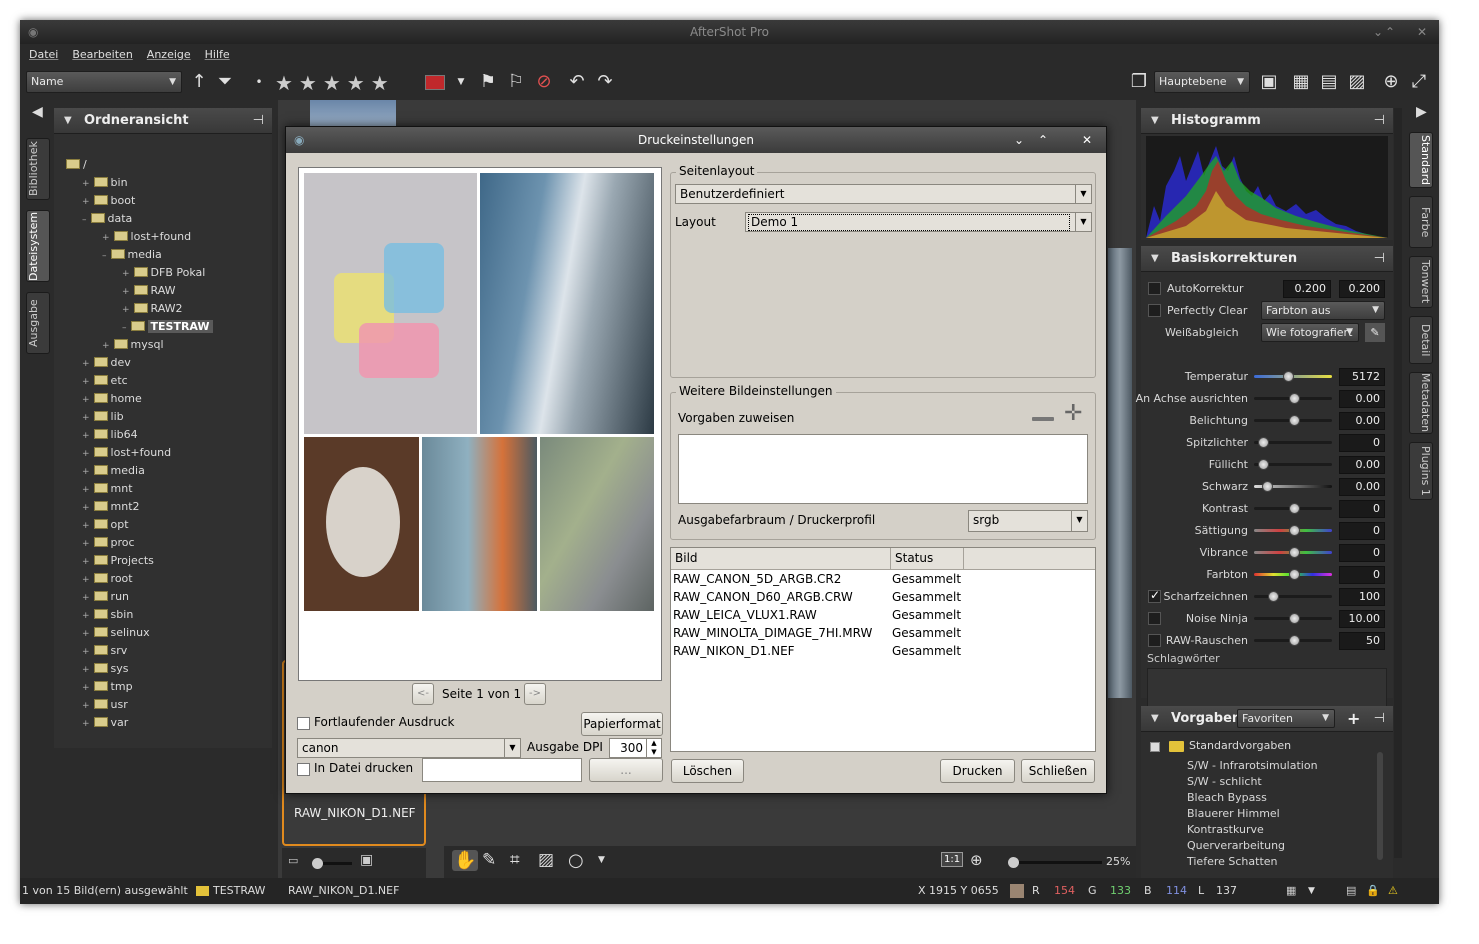 This screenshot has height=944, width=1479. Describe the element at coordinates (577, 82) in the screenshot. I see `rotate-left-icon: ↶` at that location.